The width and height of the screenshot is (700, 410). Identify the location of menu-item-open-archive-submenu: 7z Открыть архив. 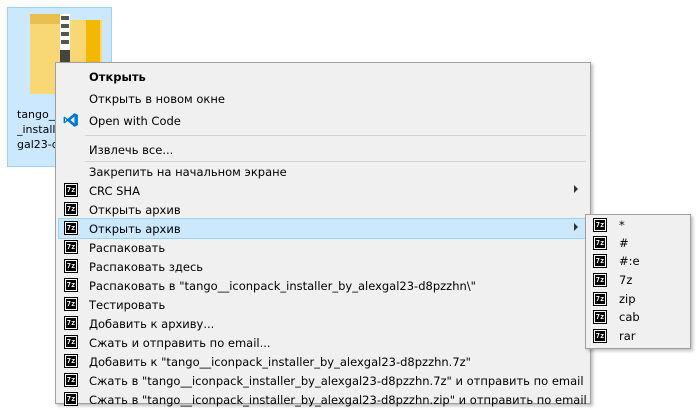
(323, 228).